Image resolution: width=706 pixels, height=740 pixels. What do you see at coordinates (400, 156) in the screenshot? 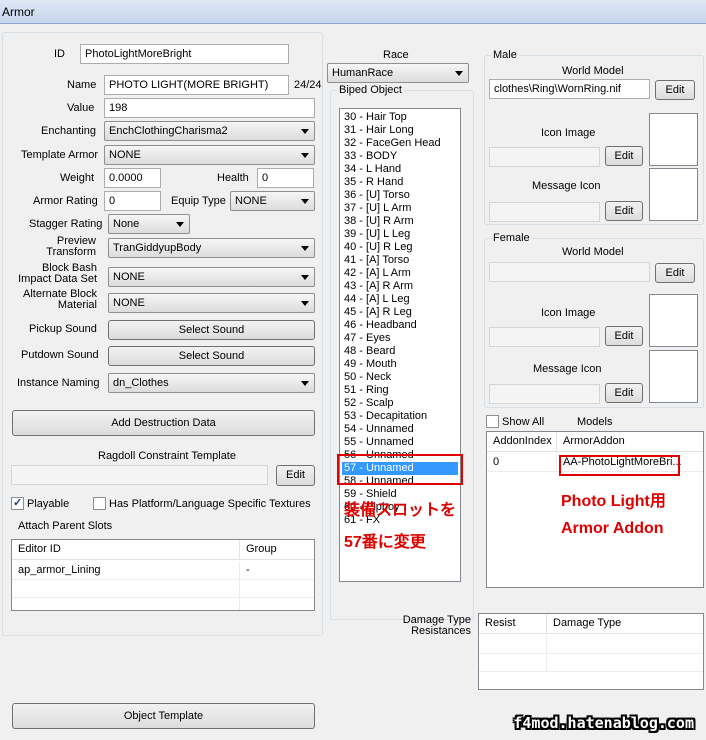
I see `biped-list-item: 33 - BODY` at bounding box center [400, 156].